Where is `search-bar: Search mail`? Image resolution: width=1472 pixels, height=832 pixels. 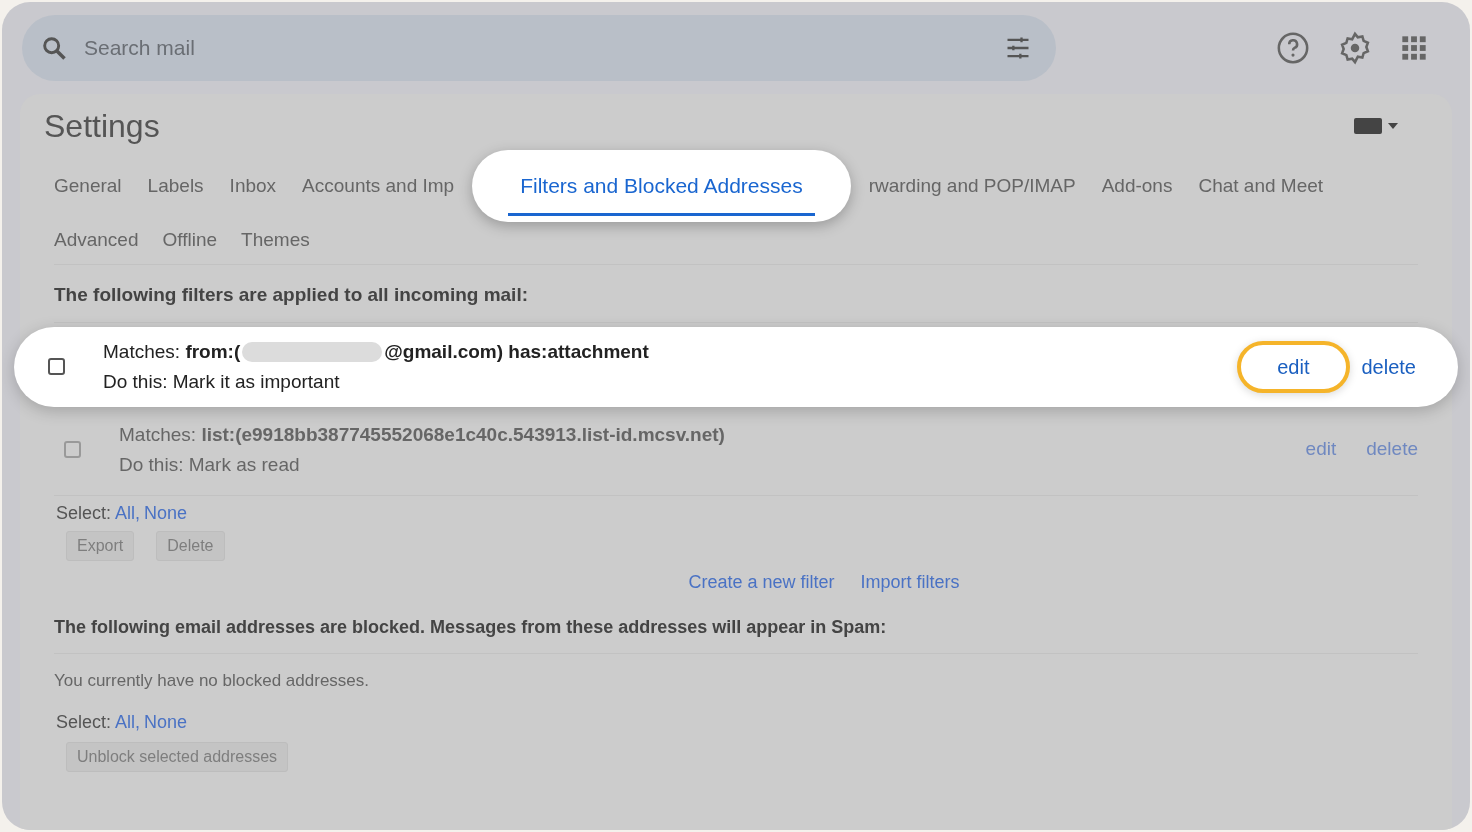 search-bar: Search mail is located at coordinates (539, 48).